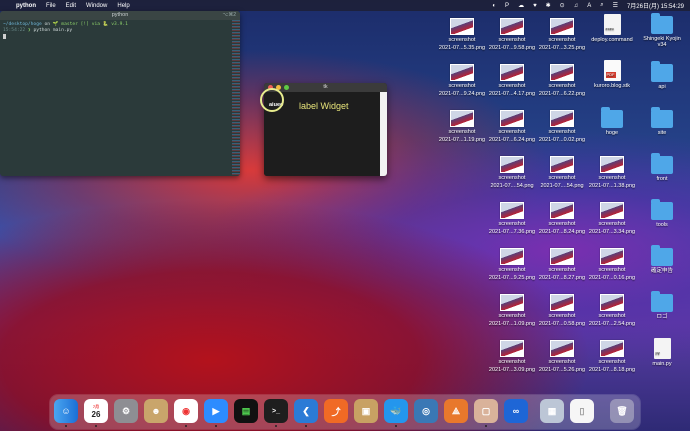  Describe the element at coordinates (612, 28) in the screenshot. I see `desktop-icon-deploy-command: exec deploy.command` at that location.